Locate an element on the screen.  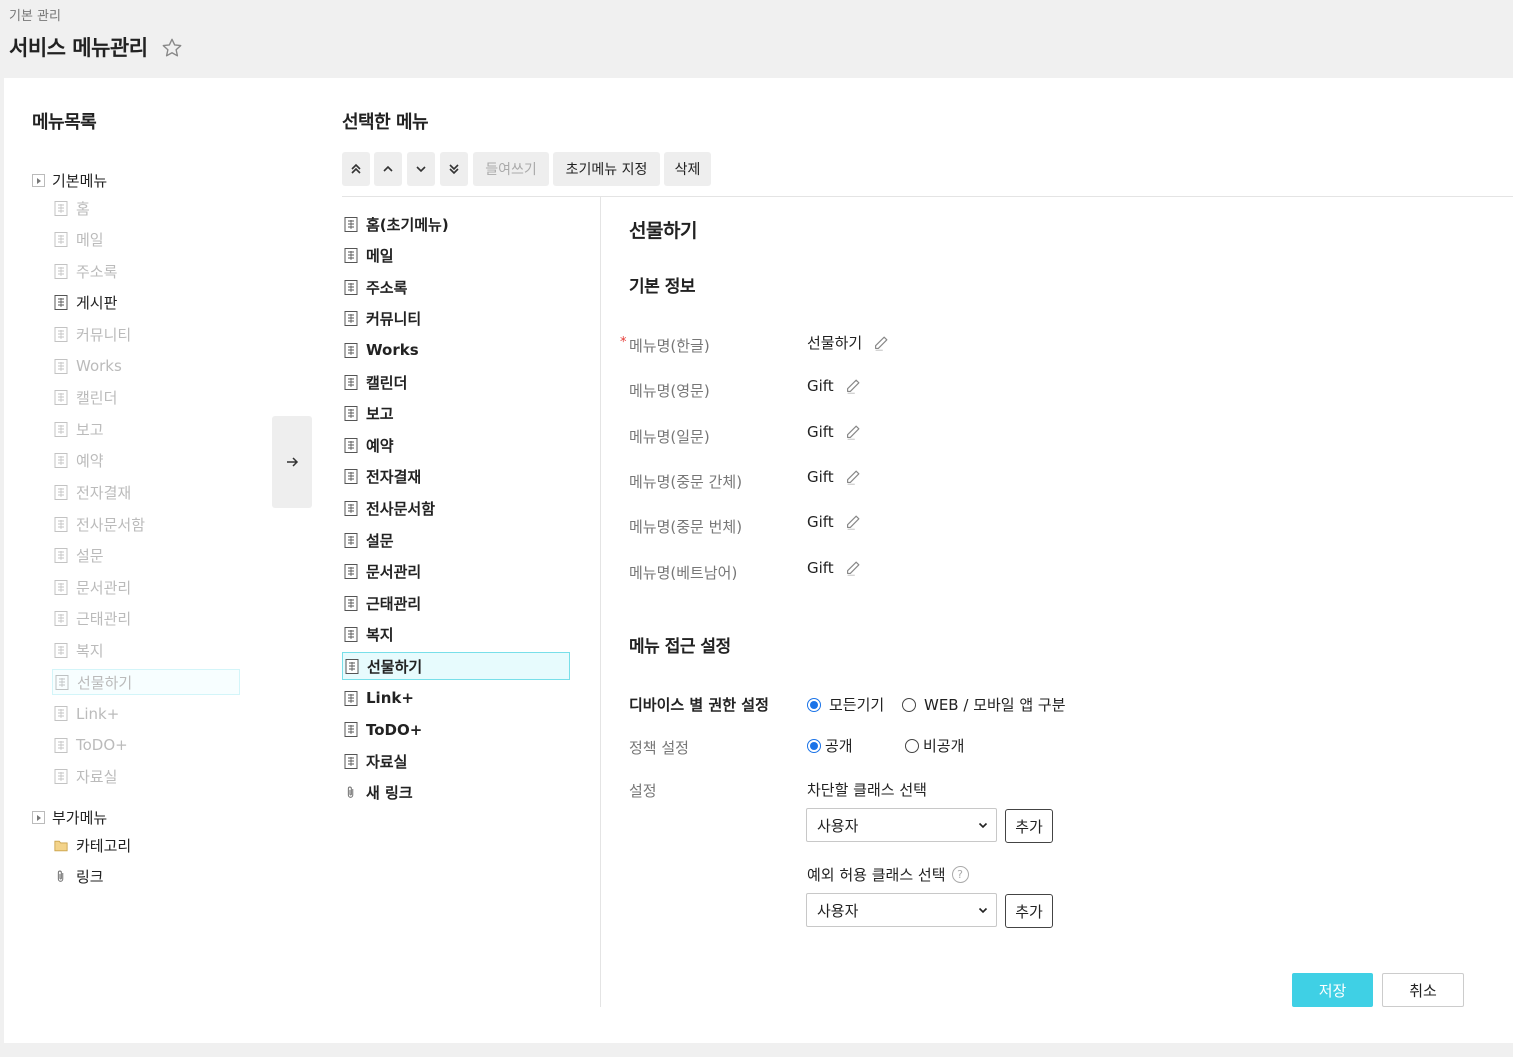
selected-menu-item: 커뮤니티 is located at coordinates (456, 319).